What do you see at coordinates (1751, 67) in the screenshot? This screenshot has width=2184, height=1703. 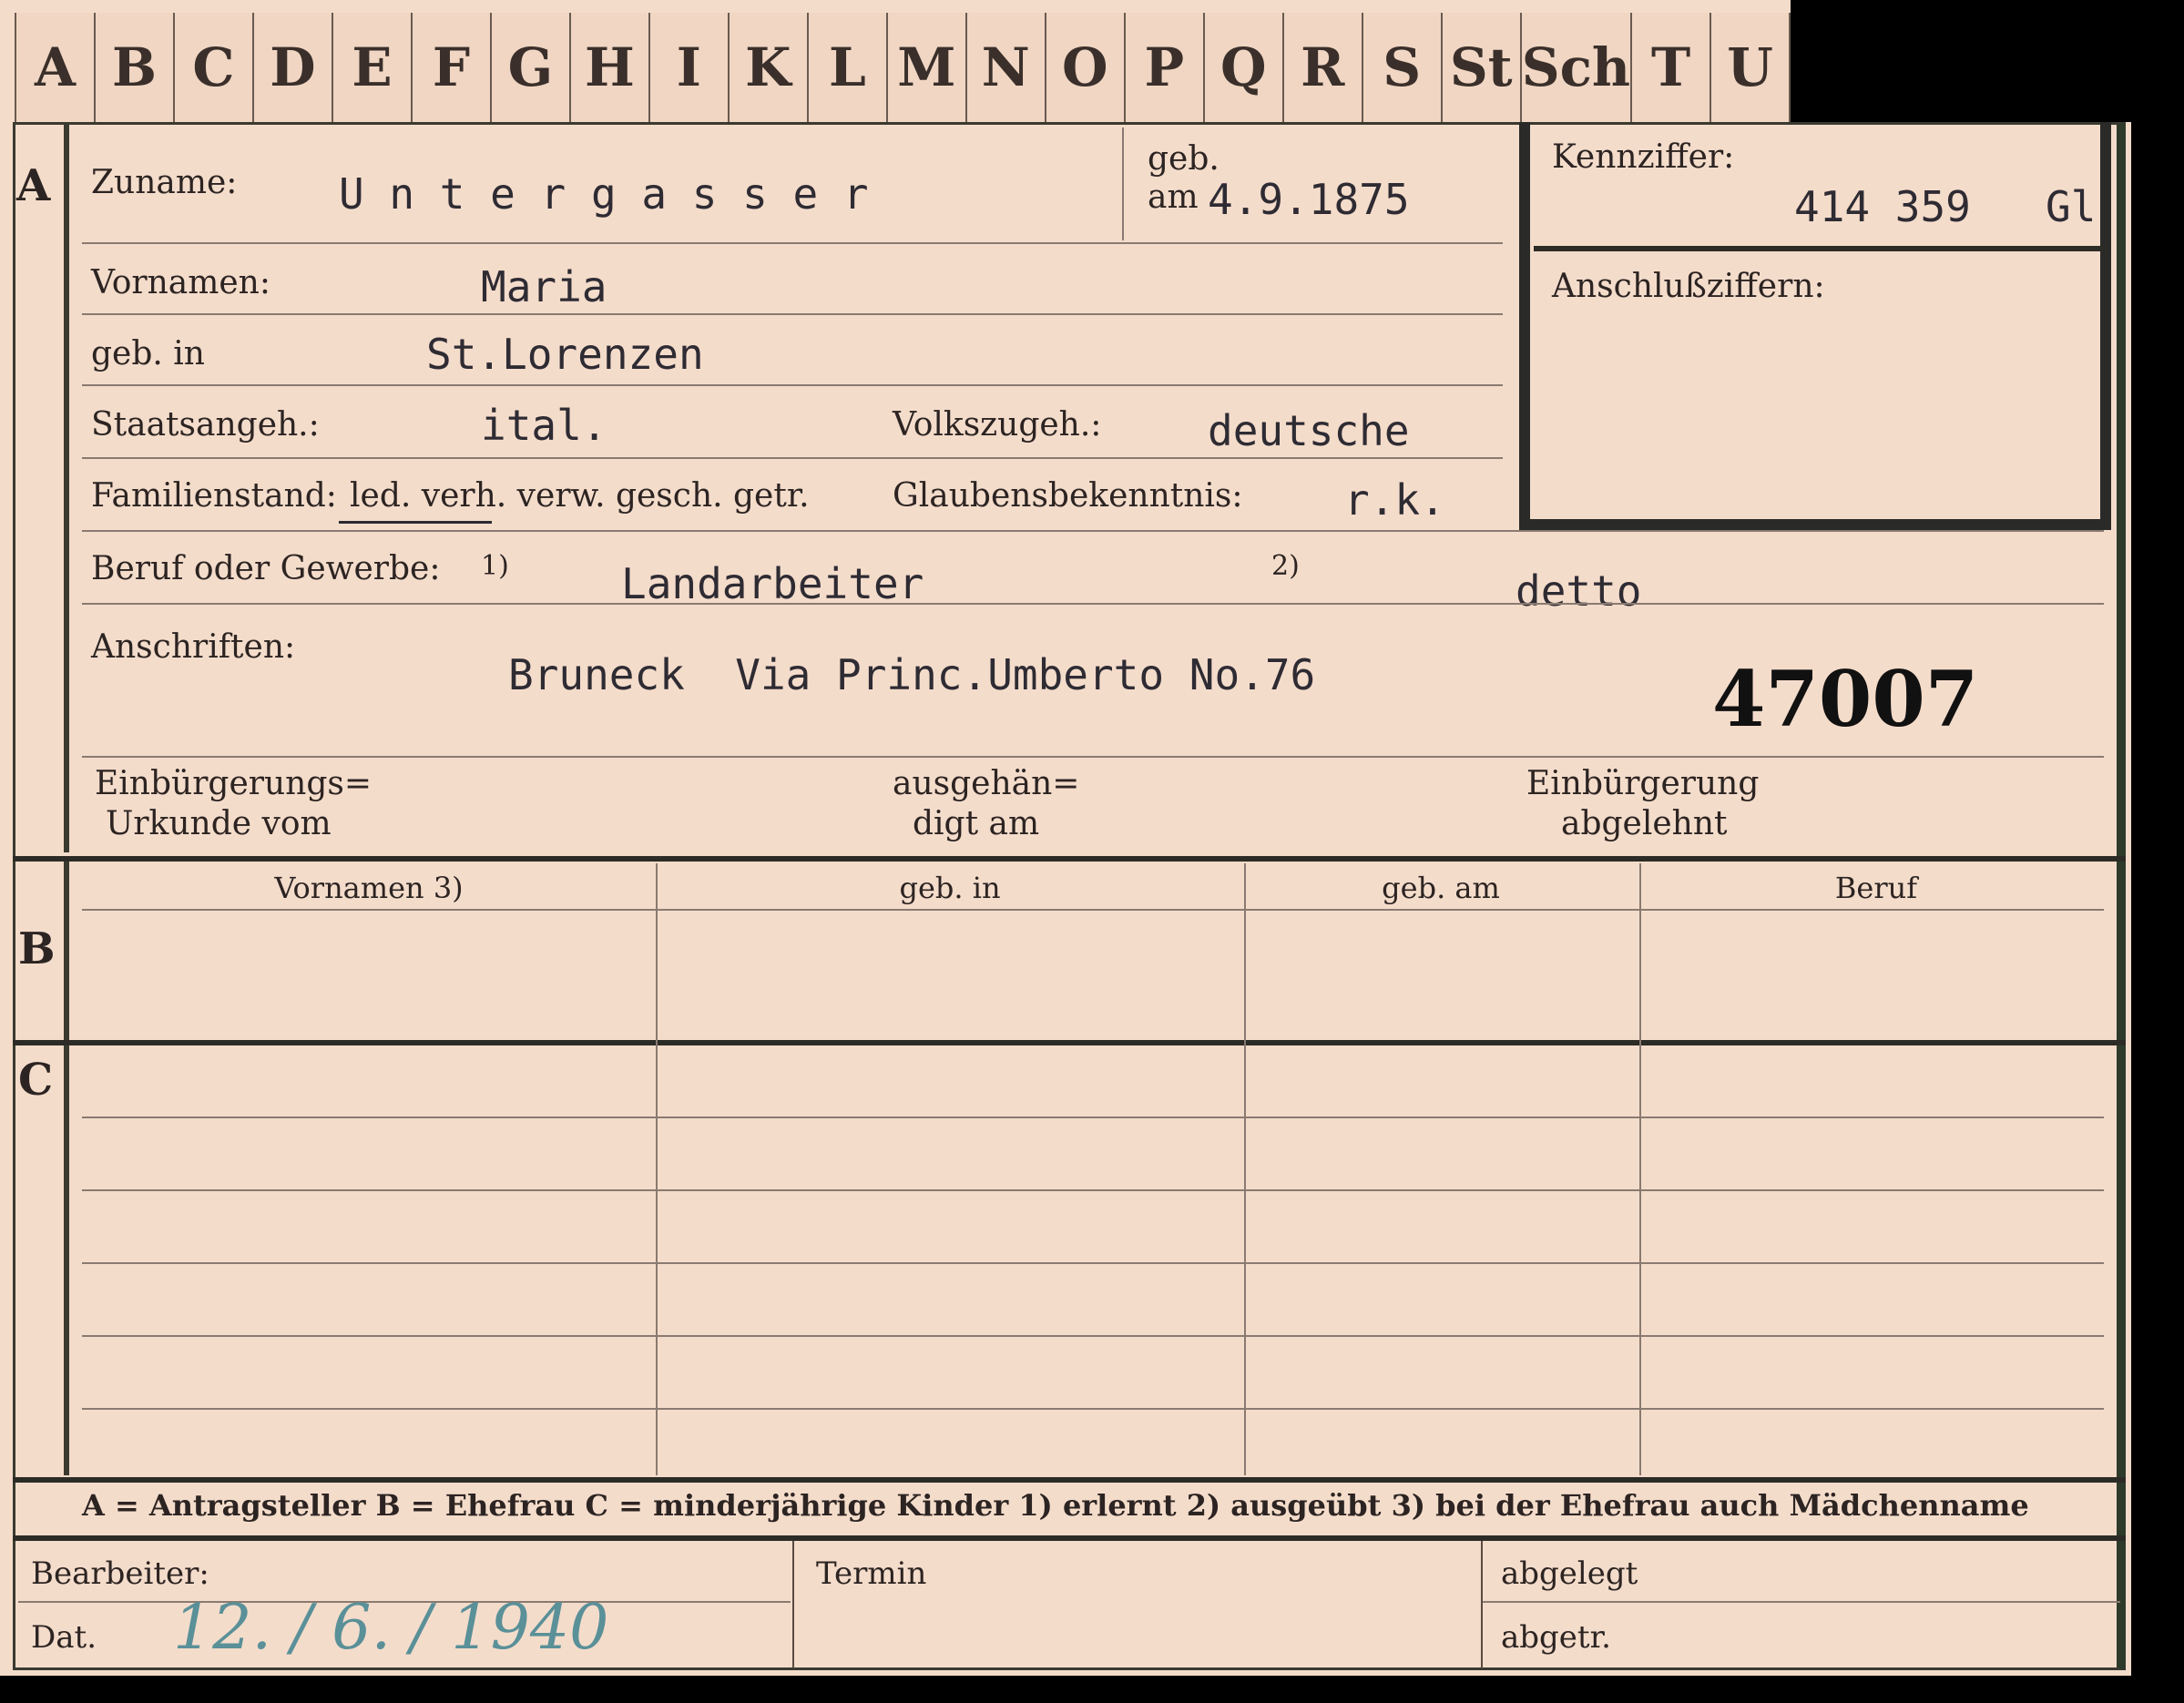 I see `alphabet-tab: U` at bounding box center [1751, 67].